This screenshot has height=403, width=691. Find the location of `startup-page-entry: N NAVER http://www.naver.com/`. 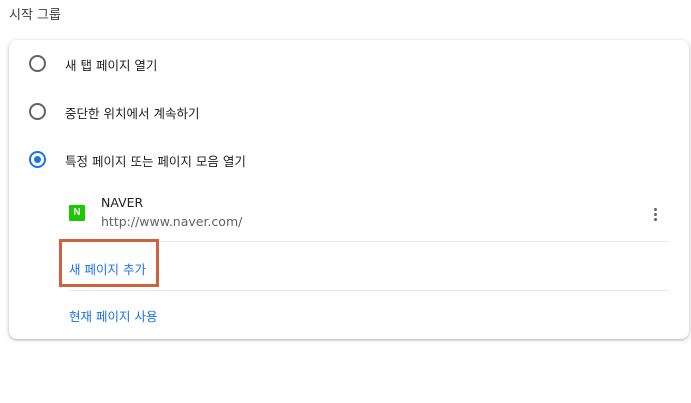

startup-page-entry: N NAVER http://www.naver.com/ is located at coordinates (369, 215).